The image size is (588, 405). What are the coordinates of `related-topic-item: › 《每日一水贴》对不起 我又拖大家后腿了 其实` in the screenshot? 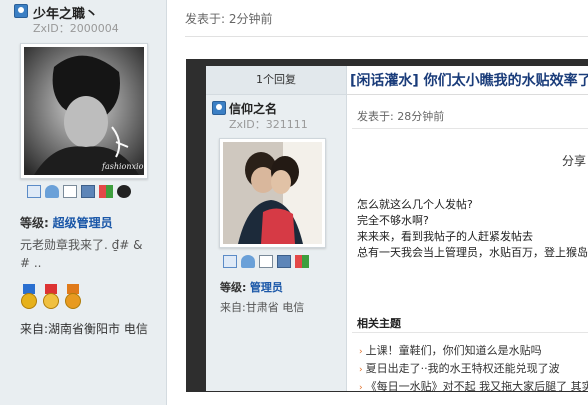 It's located at (473, 386).